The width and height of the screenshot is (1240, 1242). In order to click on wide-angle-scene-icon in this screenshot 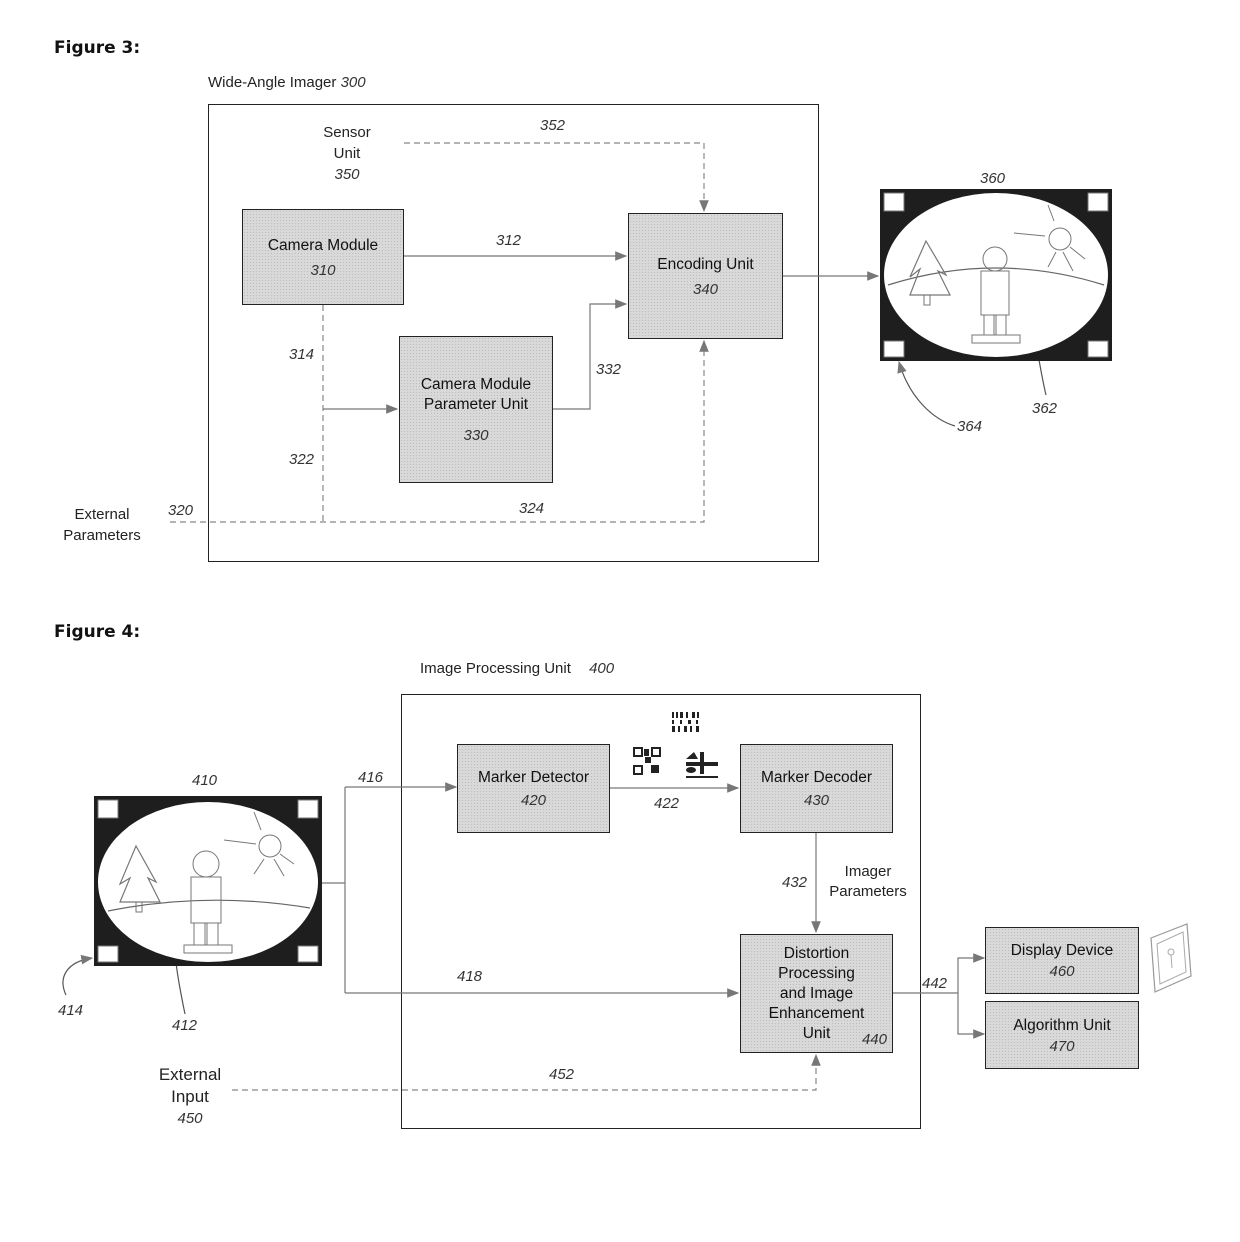, I will do `click(208, 881)`.